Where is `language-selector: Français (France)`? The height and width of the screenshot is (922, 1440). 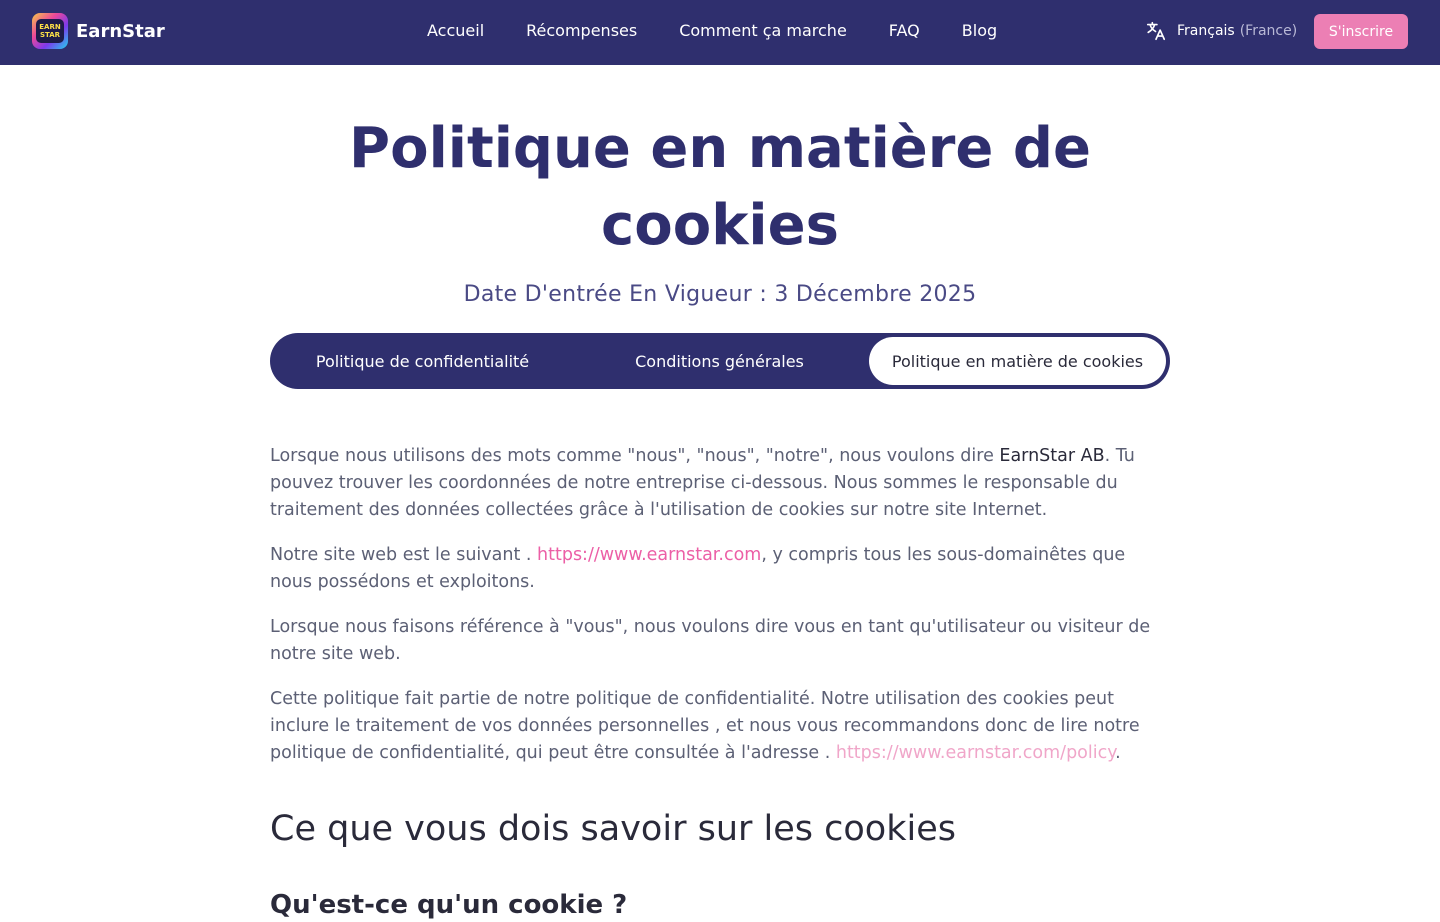
language-selector: Français (France) is located at coordinates (1221, 31).